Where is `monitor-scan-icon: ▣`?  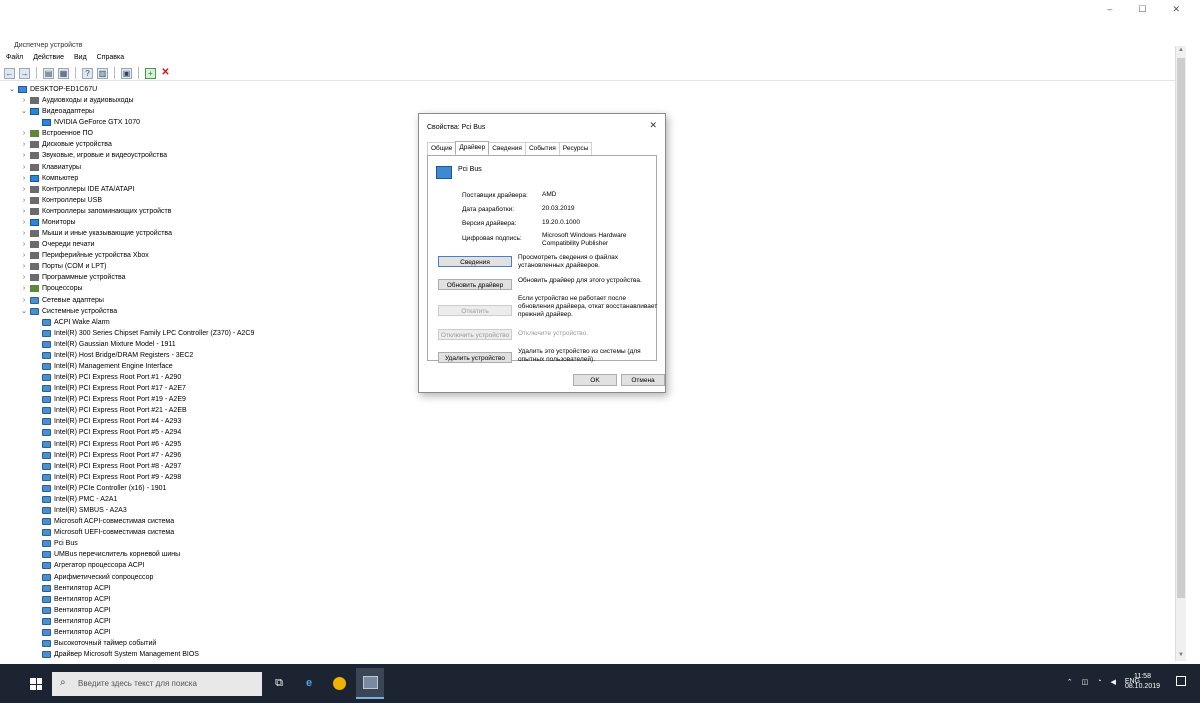
monitor-scan-icon: ▣ is located at coordinates (126, 73).